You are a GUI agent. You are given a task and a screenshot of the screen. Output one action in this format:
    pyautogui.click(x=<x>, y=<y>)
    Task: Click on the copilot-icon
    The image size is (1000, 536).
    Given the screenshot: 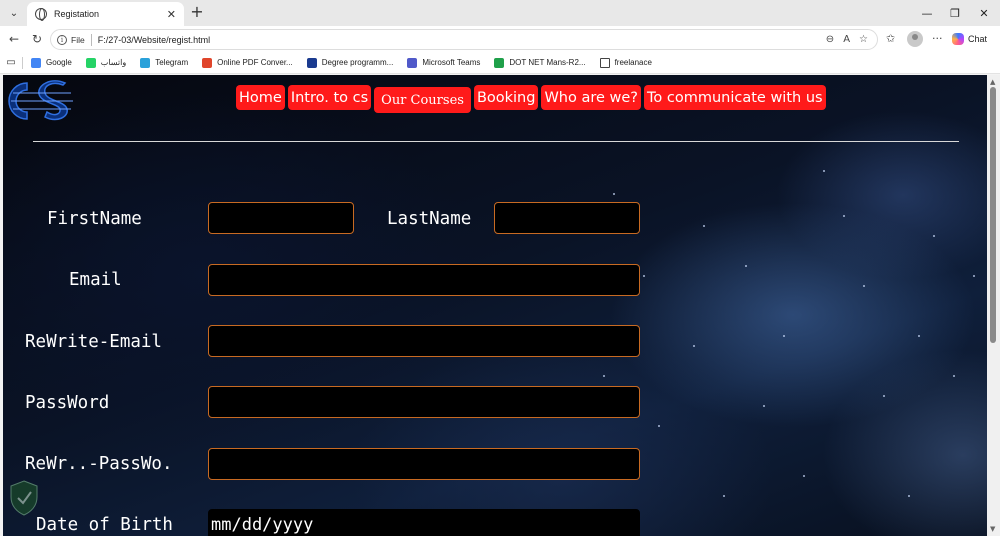 What is the action you would take?
    pyautogui.click(x=958, y=39)
    